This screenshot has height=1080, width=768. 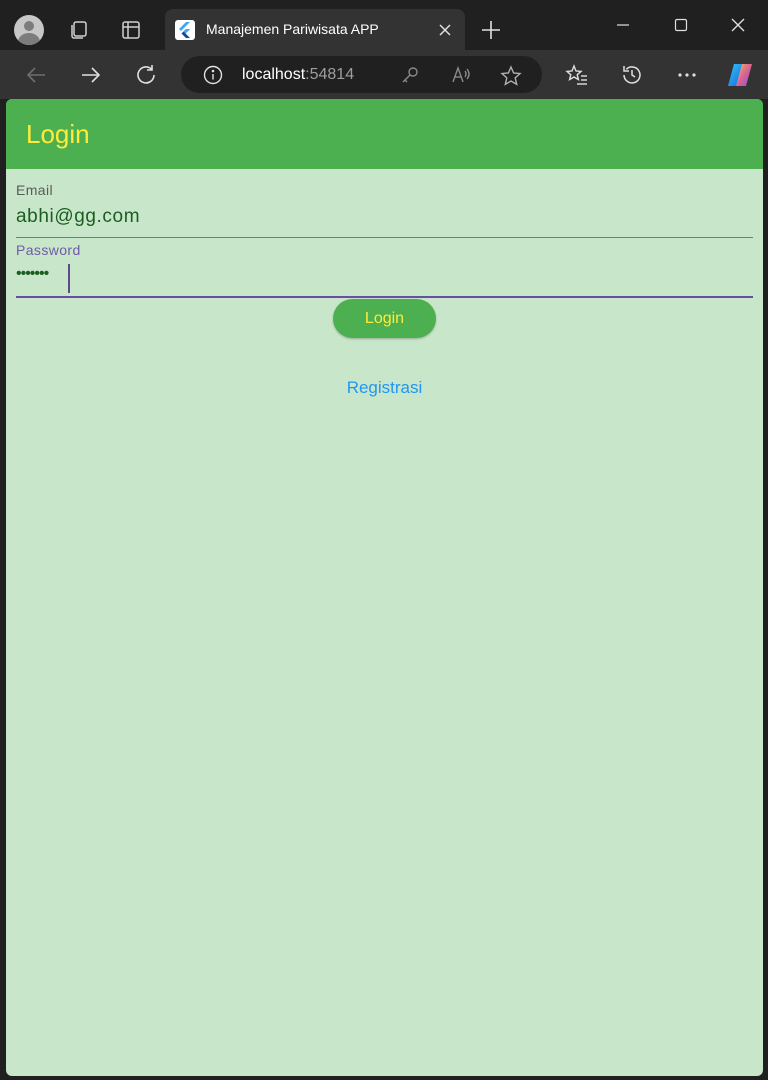 I want to click on back-icon, so click(x=36, y=75).